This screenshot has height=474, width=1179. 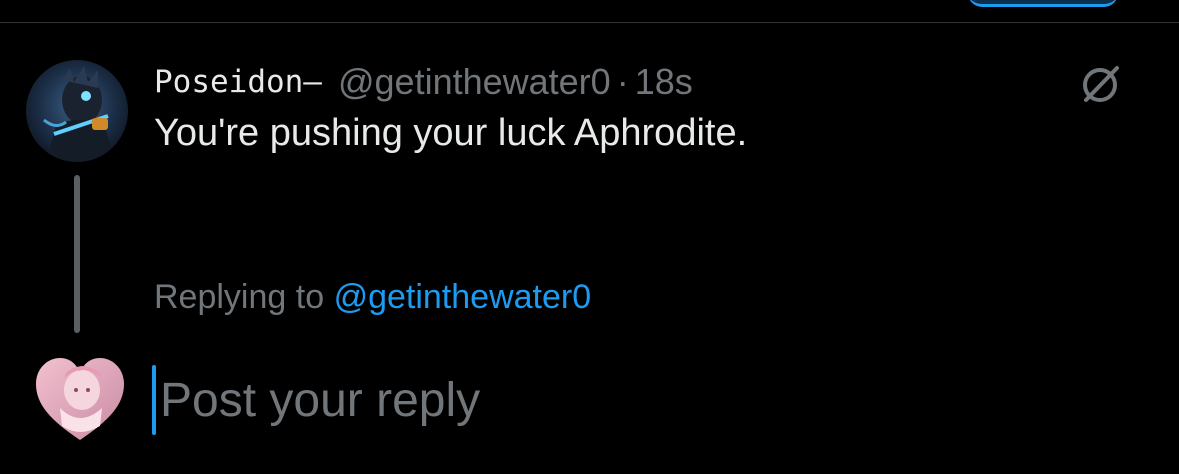 What do you see at coordinates (664, 82) in the screenshot?
I see `timestamp: 18s` at bounding box center [664, 82].